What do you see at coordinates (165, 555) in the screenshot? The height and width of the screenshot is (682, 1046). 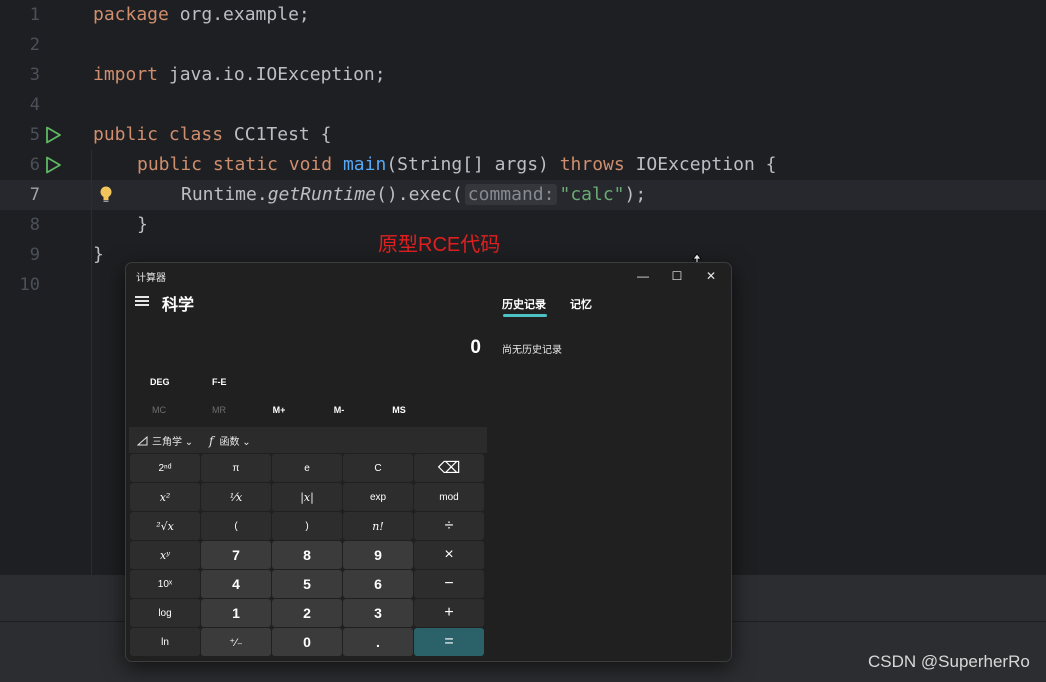 I see `power-button: xʸ` at bounding box center [165, 555].